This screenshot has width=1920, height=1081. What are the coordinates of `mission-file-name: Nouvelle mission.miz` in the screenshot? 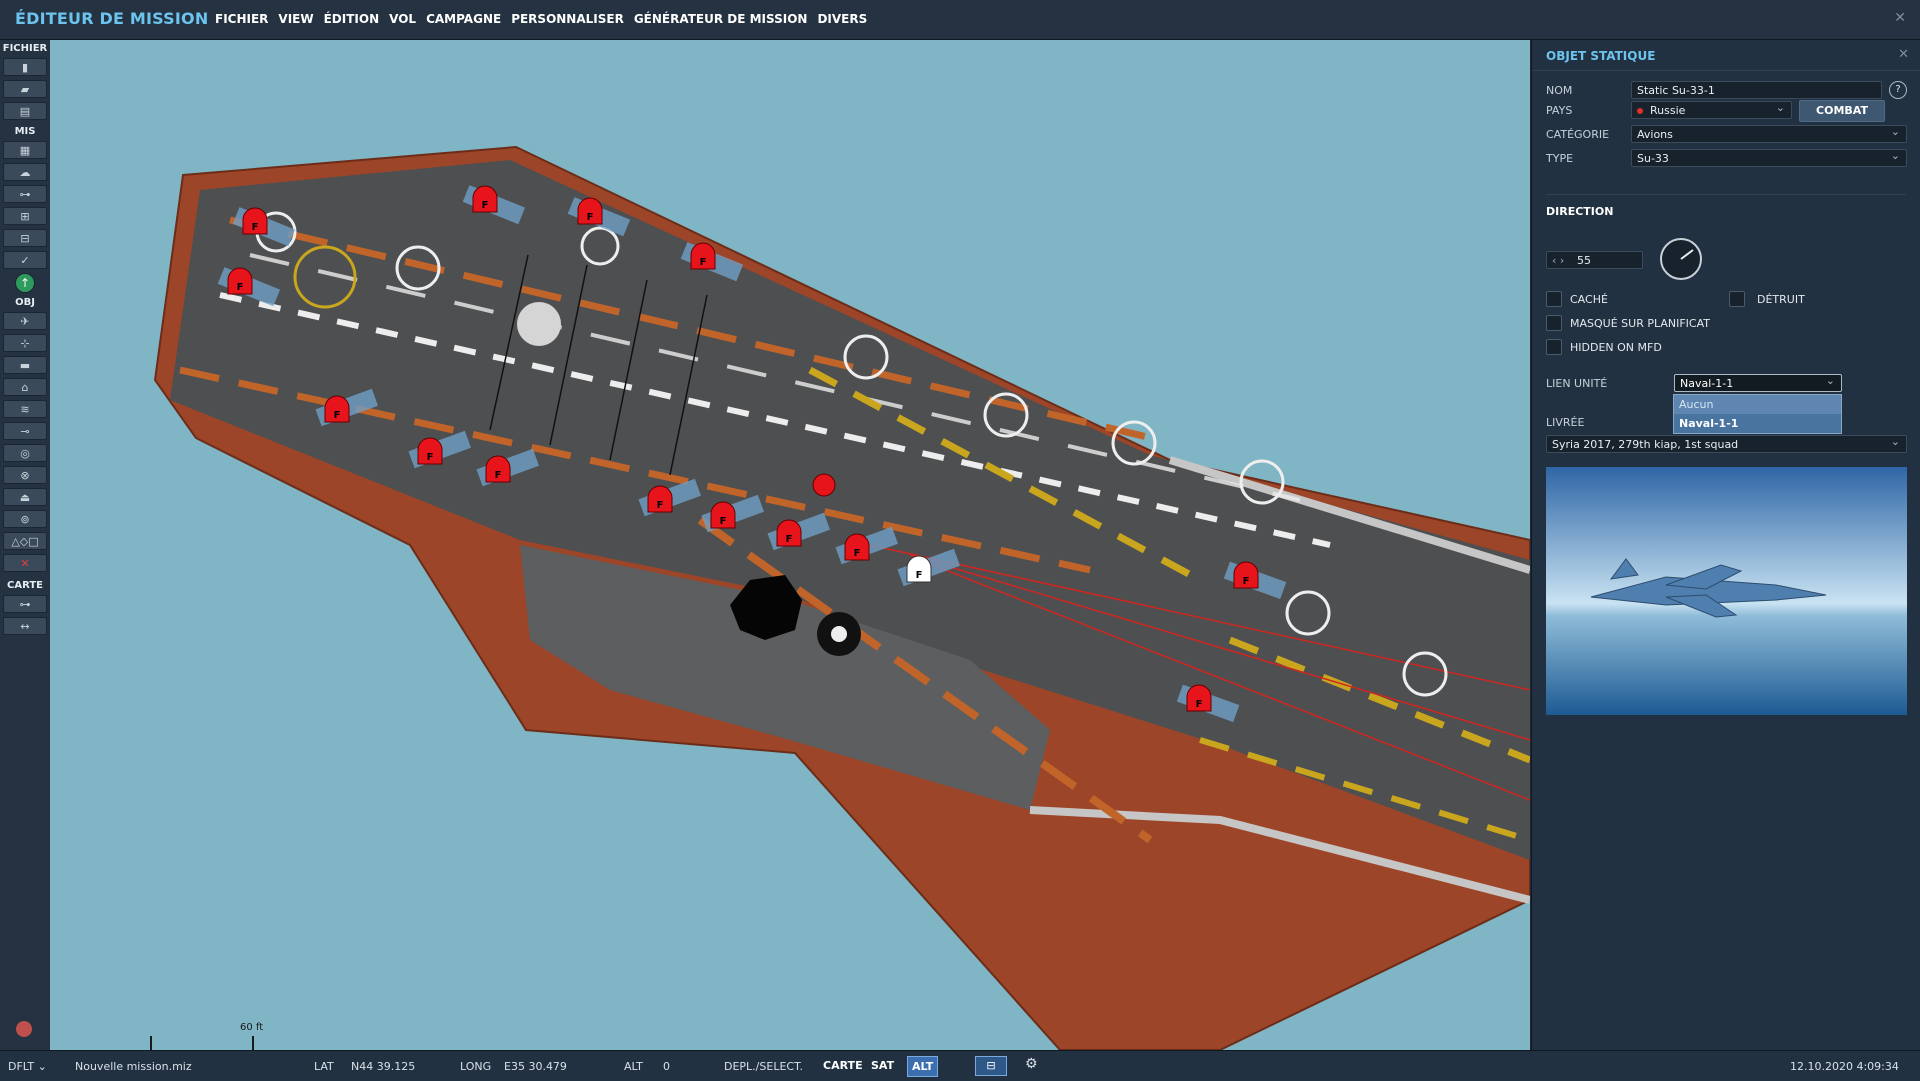 It's located at (133, 1066).